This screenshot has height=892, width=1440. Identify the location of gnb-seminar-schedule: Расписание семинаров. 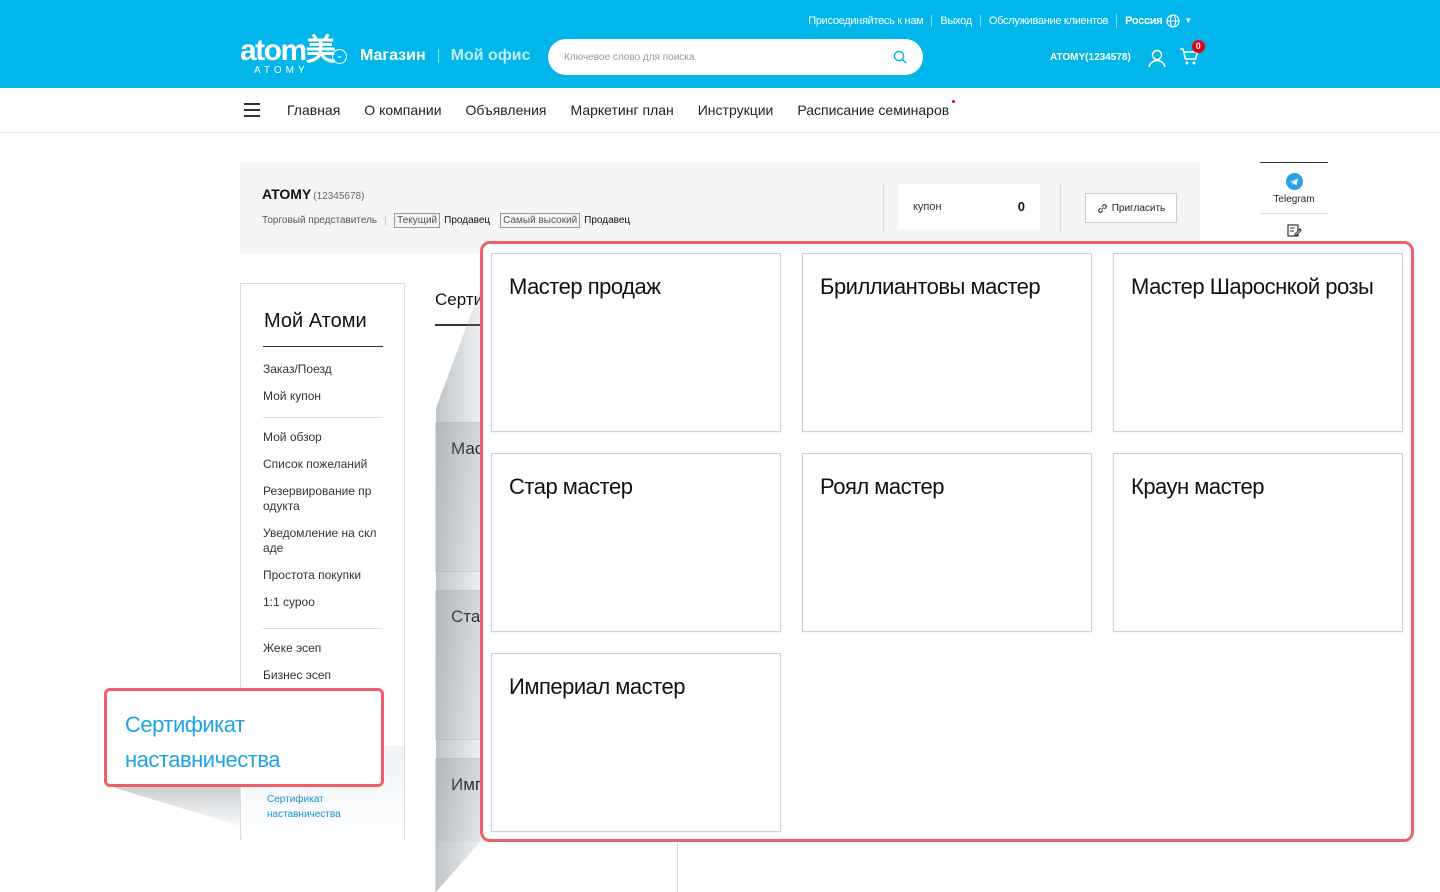
(876, 109).